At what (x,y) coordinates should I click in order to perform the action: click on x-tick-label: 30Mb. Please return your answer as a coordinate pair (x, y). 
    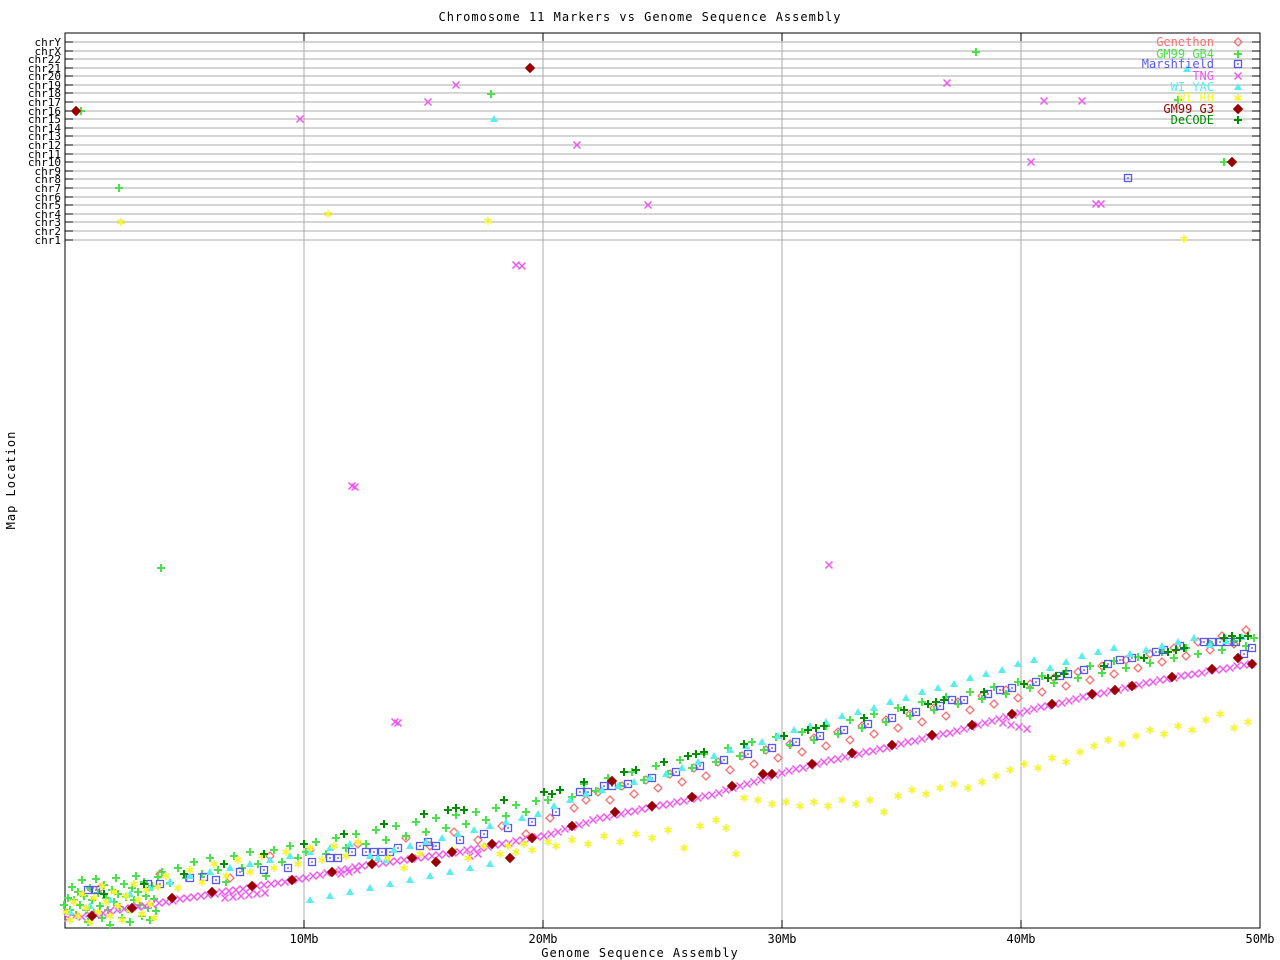
    Looking at the image, I should click on (782, 939).